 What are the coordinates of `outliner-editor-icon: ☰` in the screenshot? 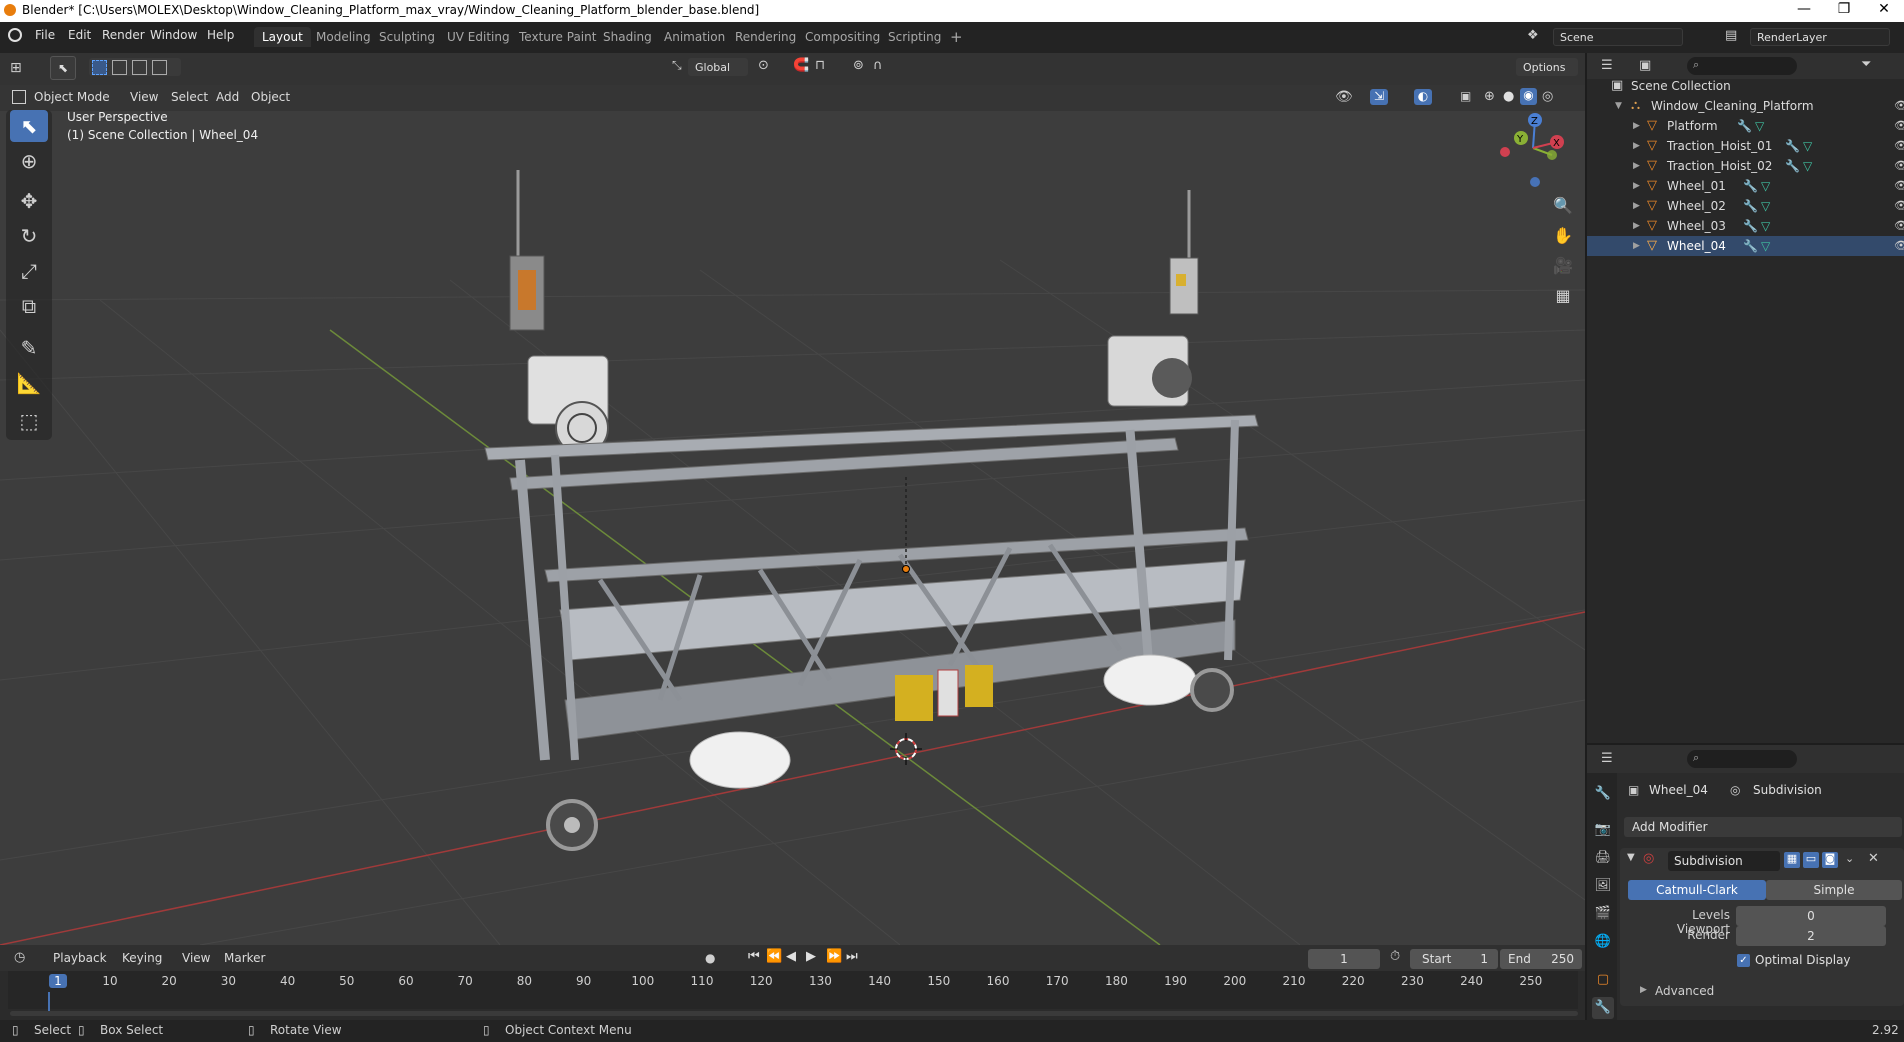 It's located at (1607, 65).